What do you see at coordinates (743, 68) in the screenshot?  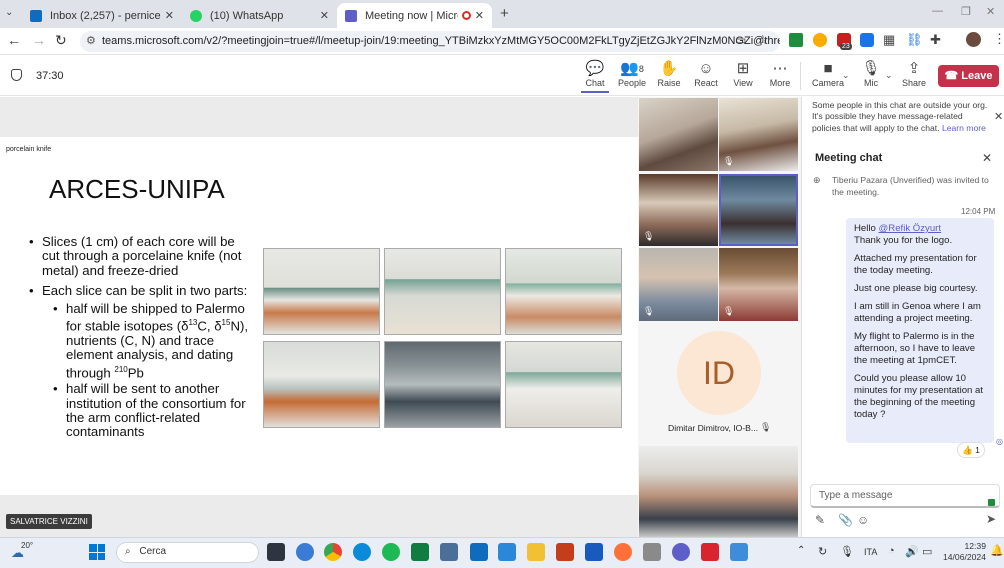 I see `grid-view-icon: ⊞` at bounding box center [743, 68].